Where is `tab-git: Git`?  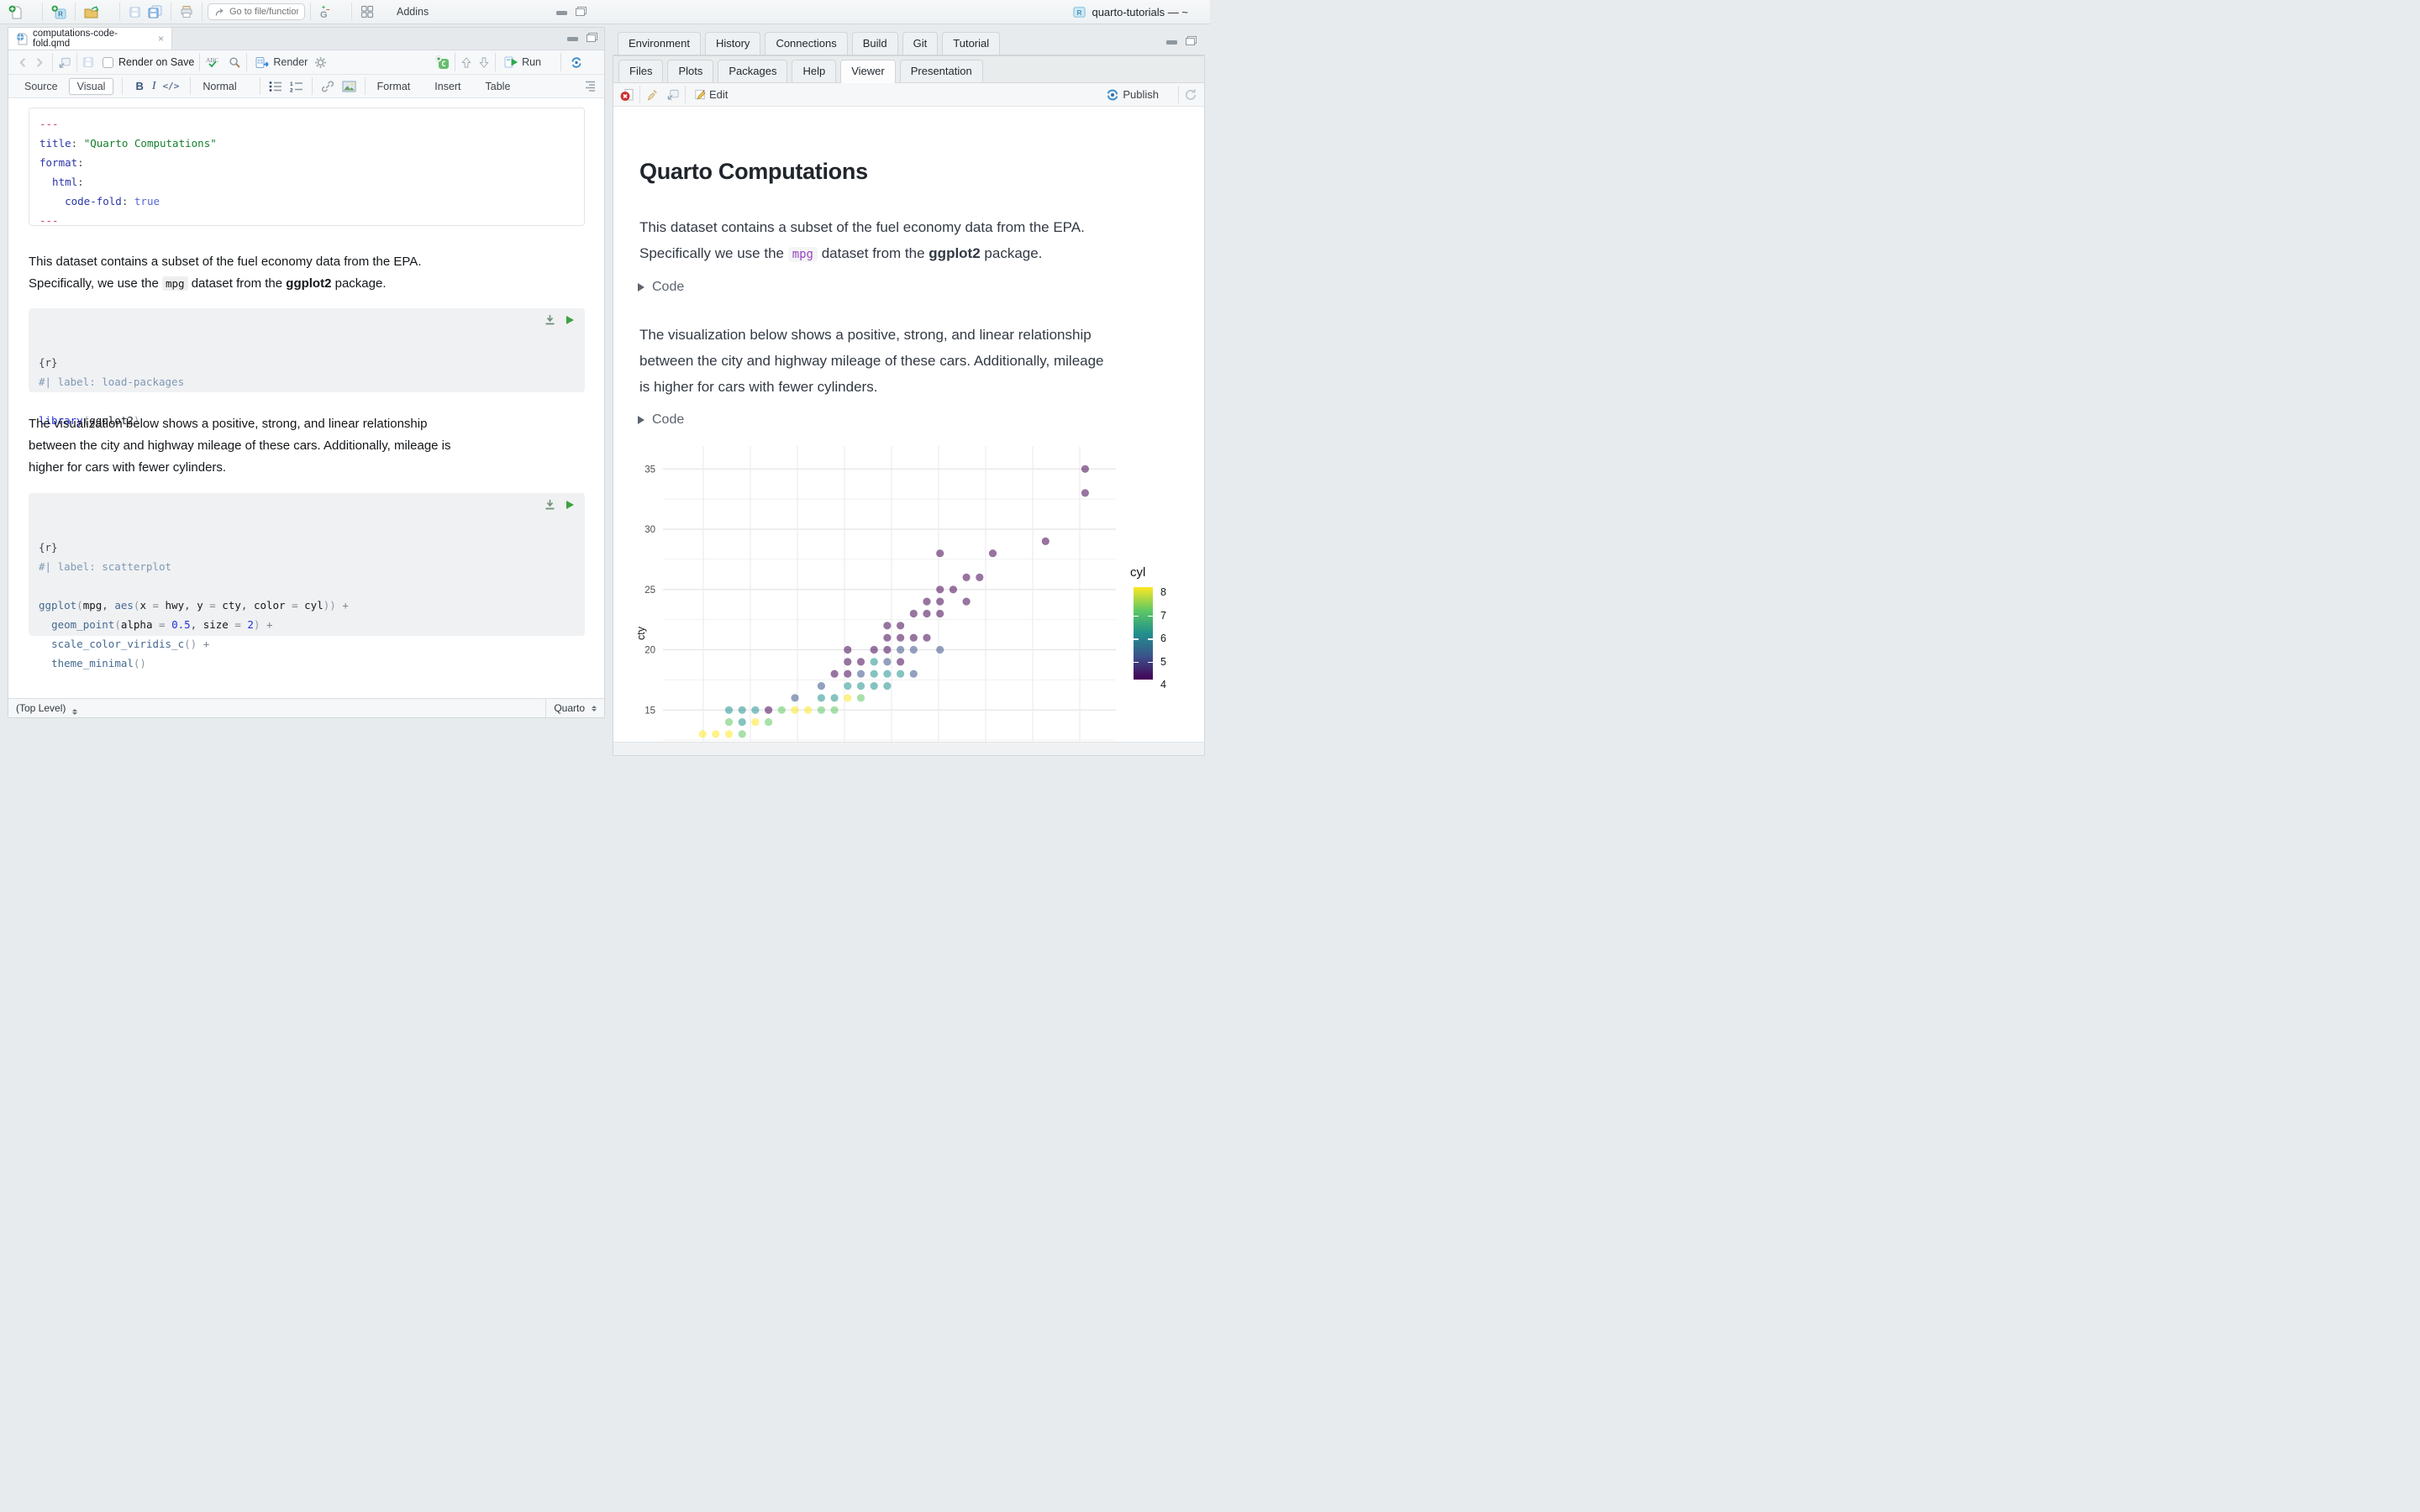
tab-git: Git is located at coordinates (921, 43).